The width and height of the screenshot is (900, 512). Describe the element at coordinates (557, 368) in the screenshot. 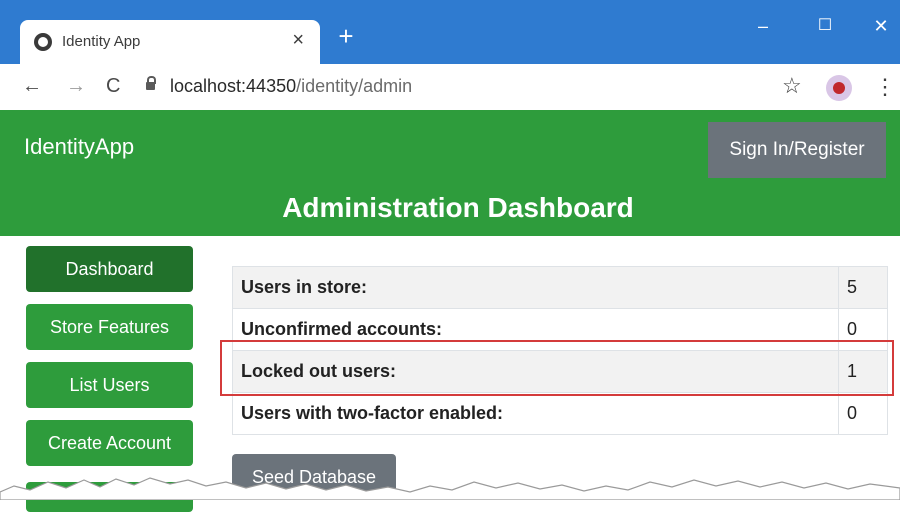

I see `highlight-box` at that location.